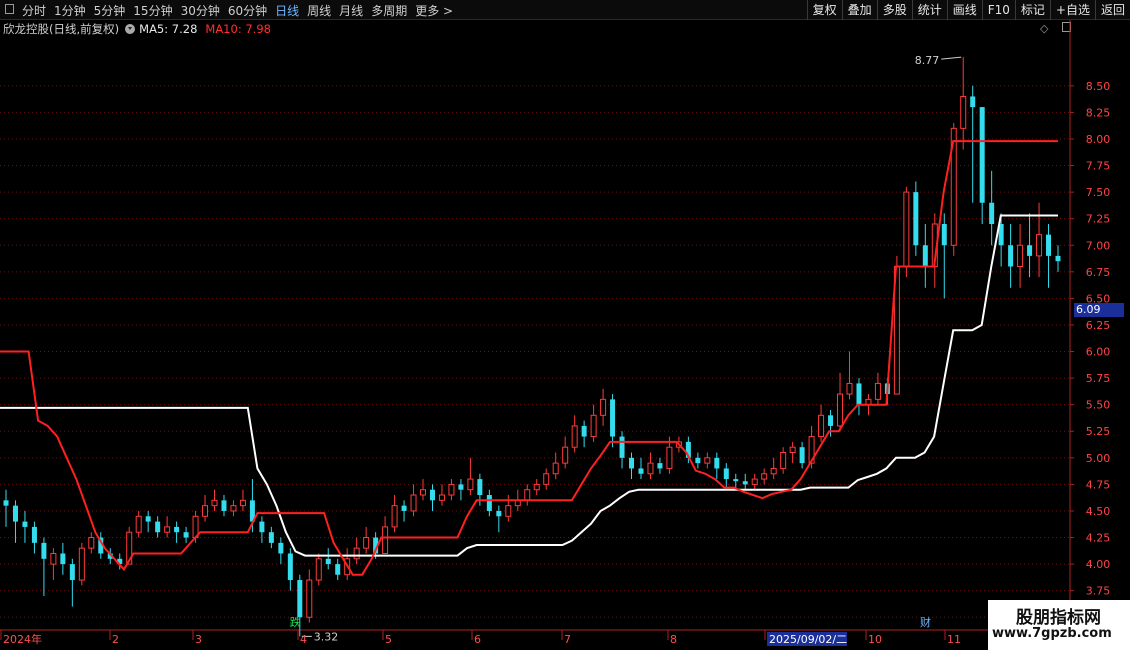 This screenshot has height=650, width=1130. Describe the element at coordinates (388, 639) in the screenshot. I see `x-tick-label: 5` at that location.